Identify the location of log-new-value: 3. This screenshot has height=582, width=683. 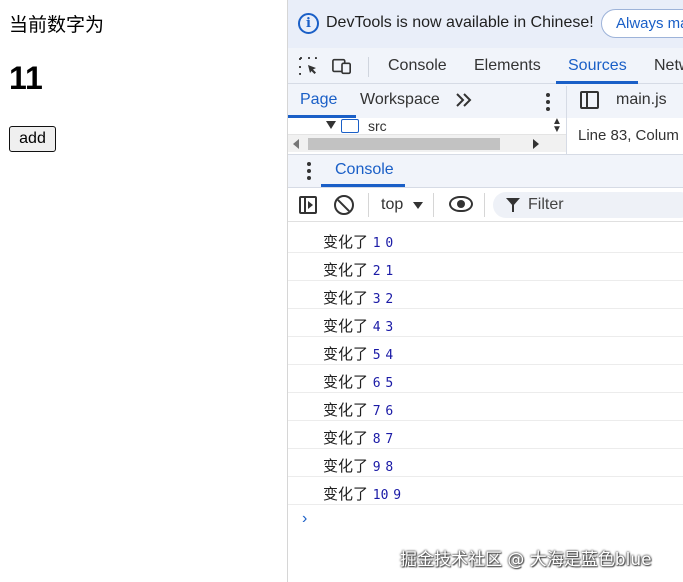
(376, 299).